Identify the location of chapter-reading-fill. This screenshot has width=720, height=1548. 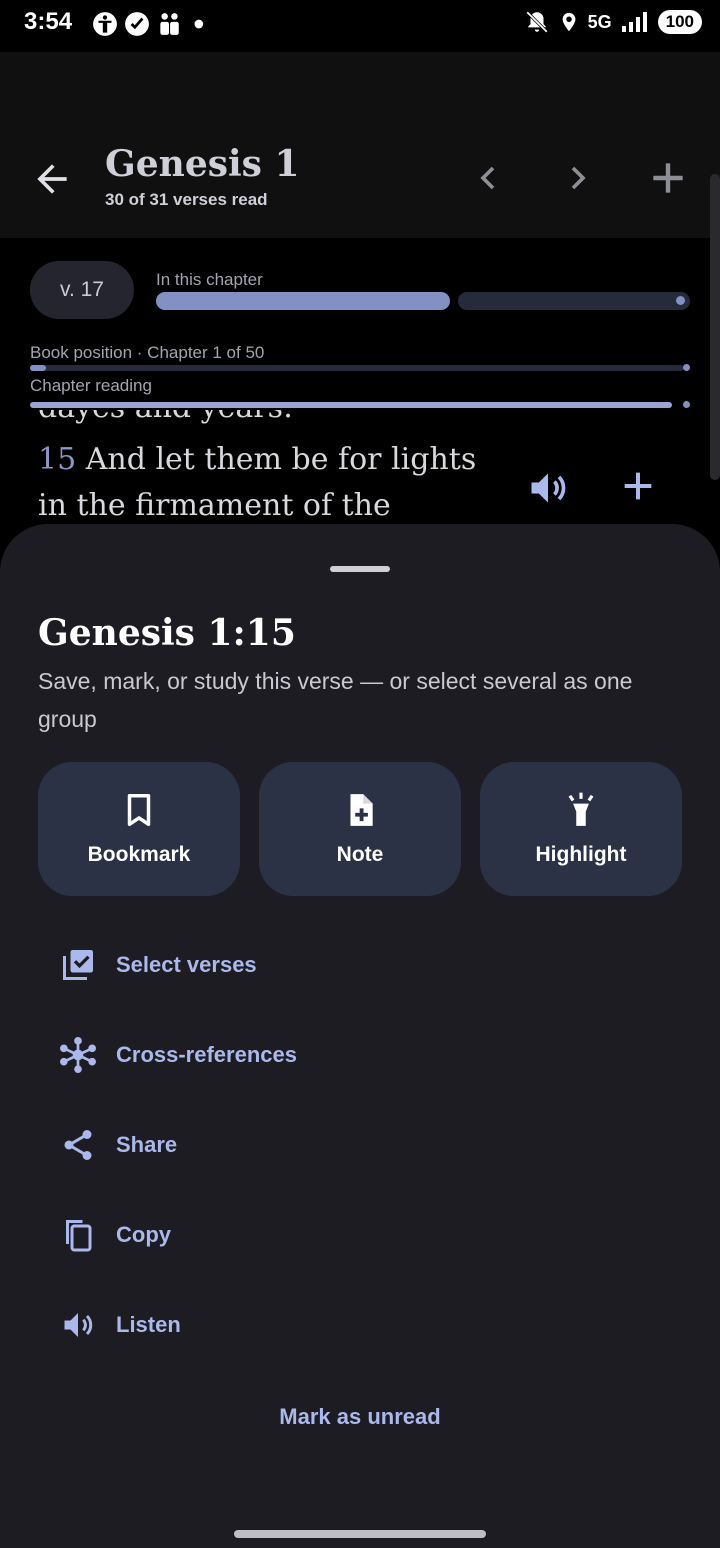
(351, 405).